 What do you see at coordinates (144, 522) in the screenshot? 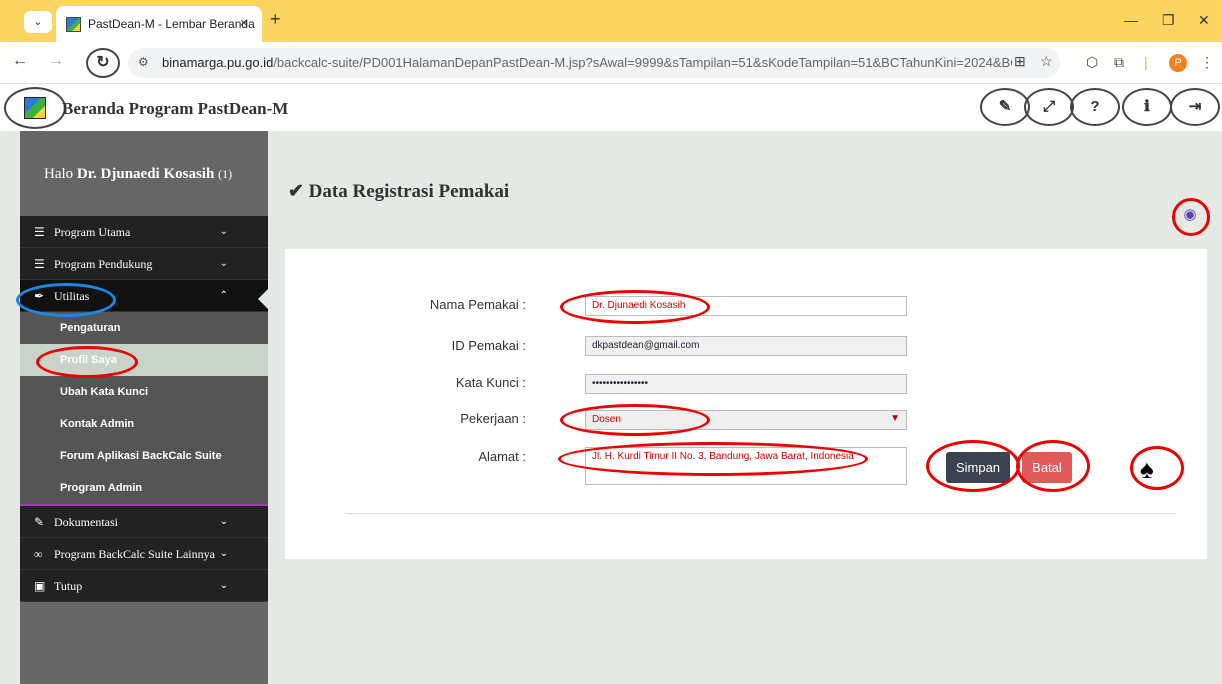
I see `menu-dokumentasi: ✎ Dokumentasi ⌄` at bounding box center [144, 522].